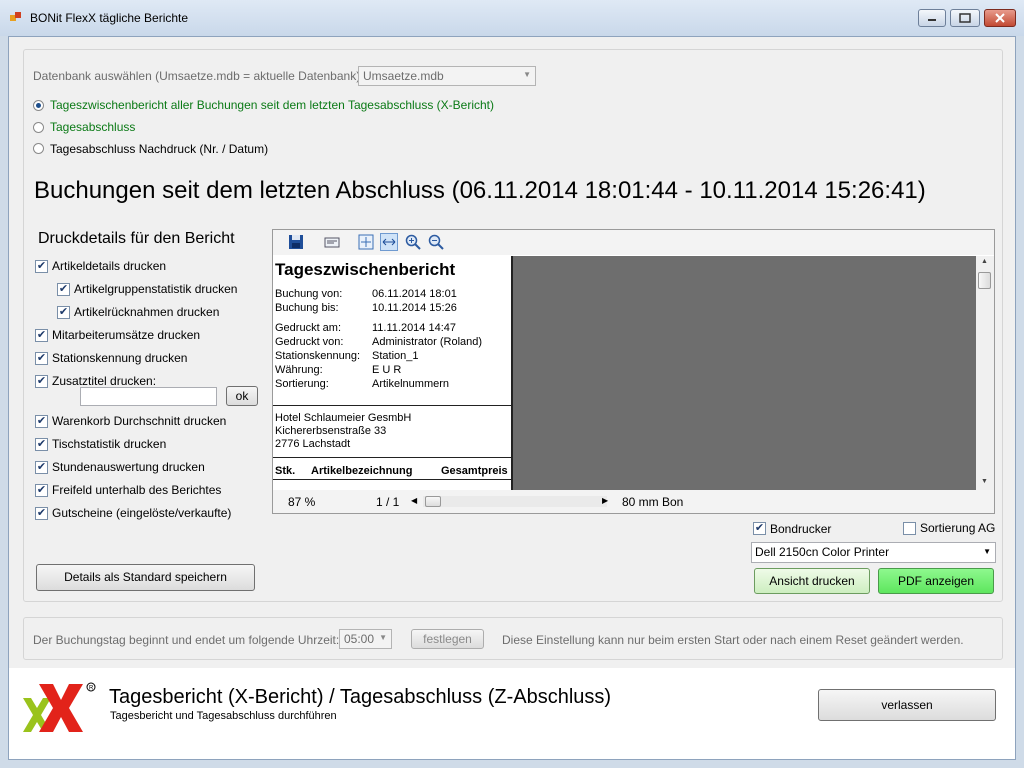 The image size is (1024, 768). I want to click on zoom-level: 87 %, so click(302, 502).